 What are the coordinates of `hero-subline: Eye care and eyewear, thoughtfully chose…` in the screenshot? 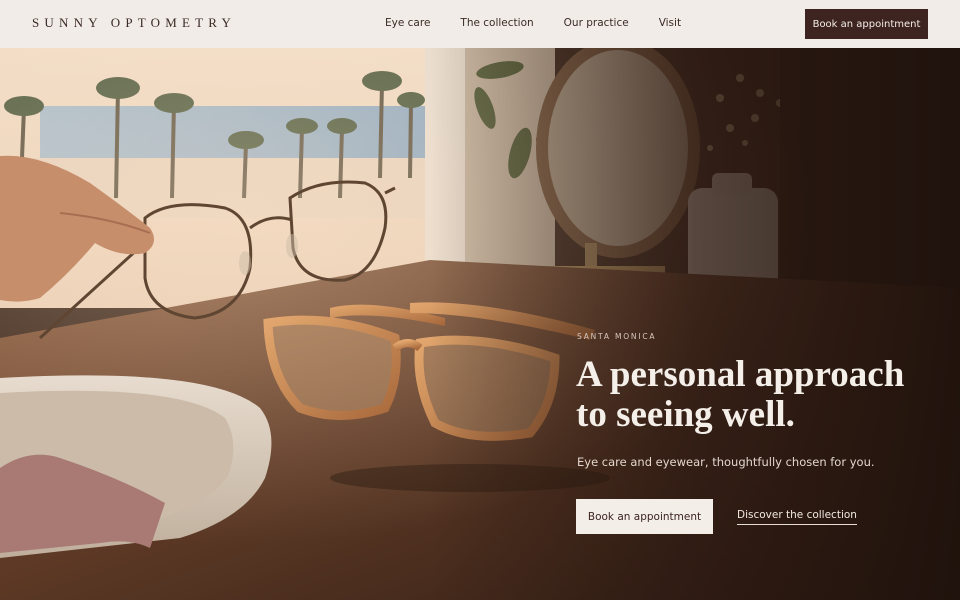 It's located at (726, 462).